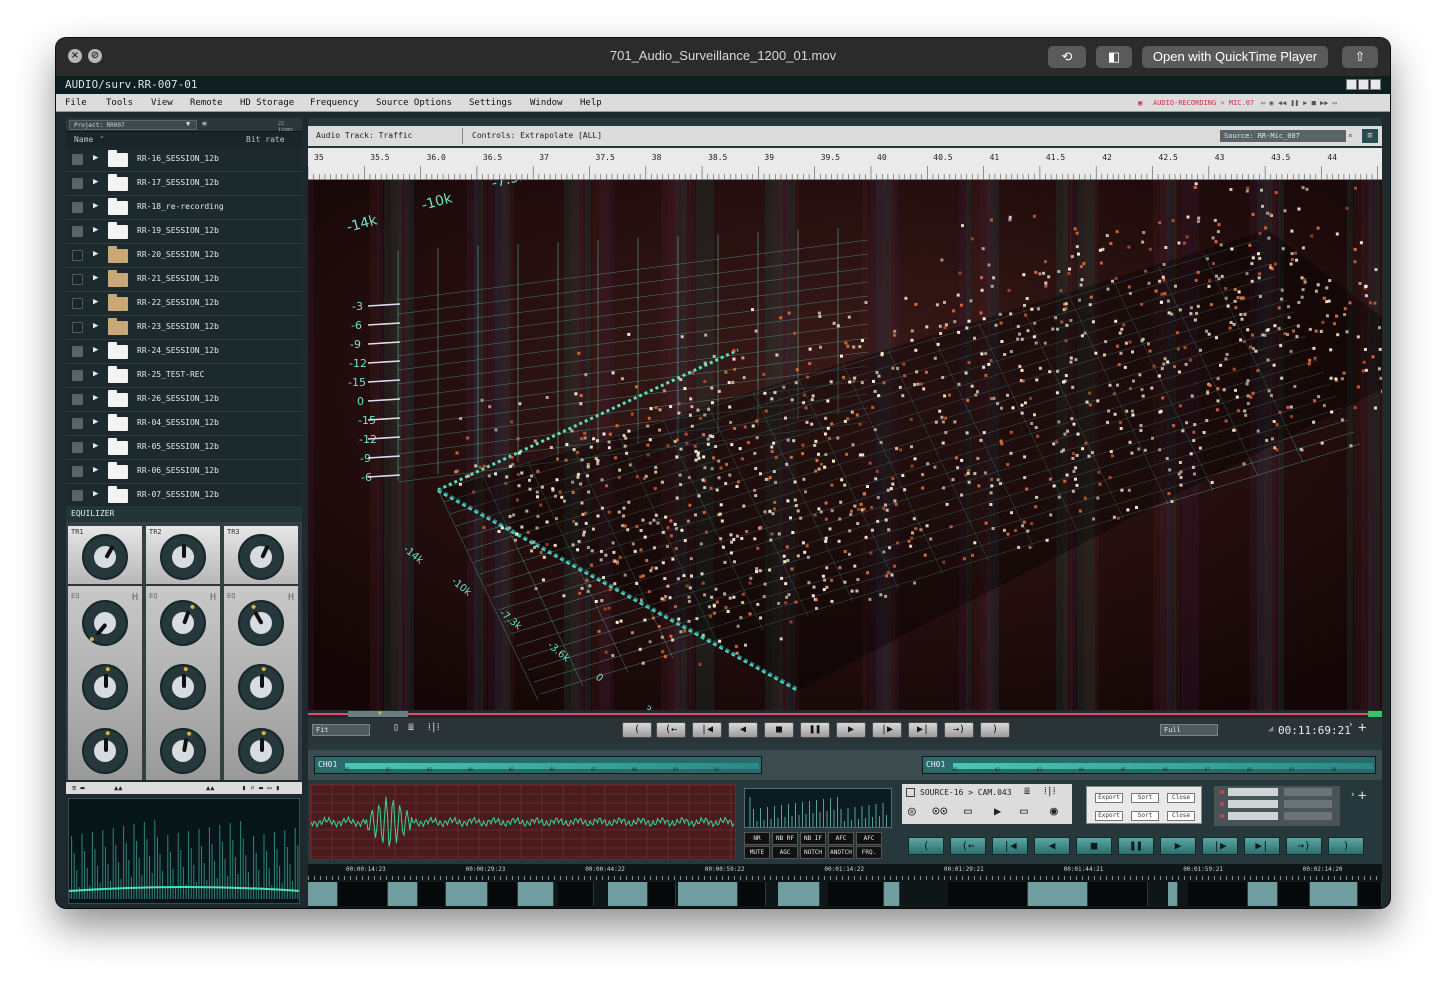 The height and width of the screenshot is (982, 1446). I want to click on transport-button: ▶, so click(1178, 846).